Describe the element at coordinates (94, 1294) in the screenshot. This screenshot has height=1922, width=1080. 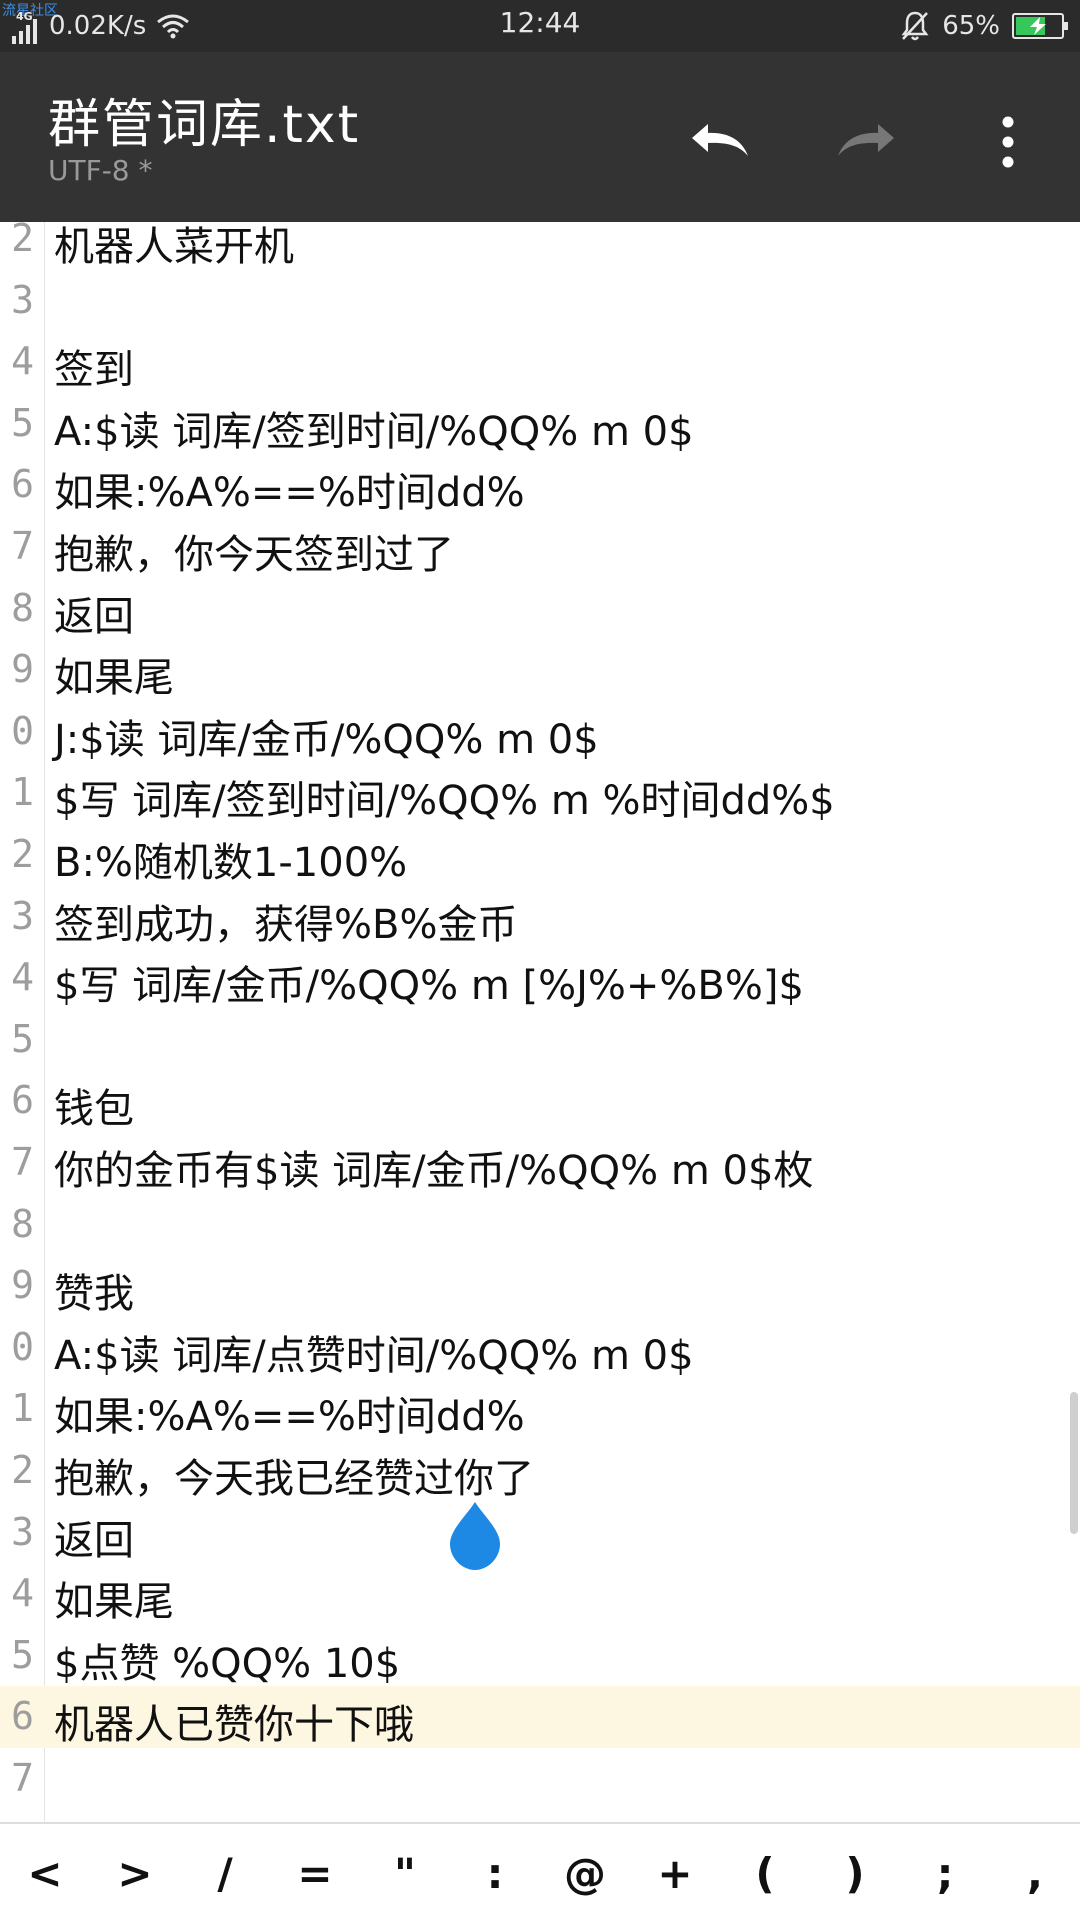
I see `line-text: 赞我` at that location.